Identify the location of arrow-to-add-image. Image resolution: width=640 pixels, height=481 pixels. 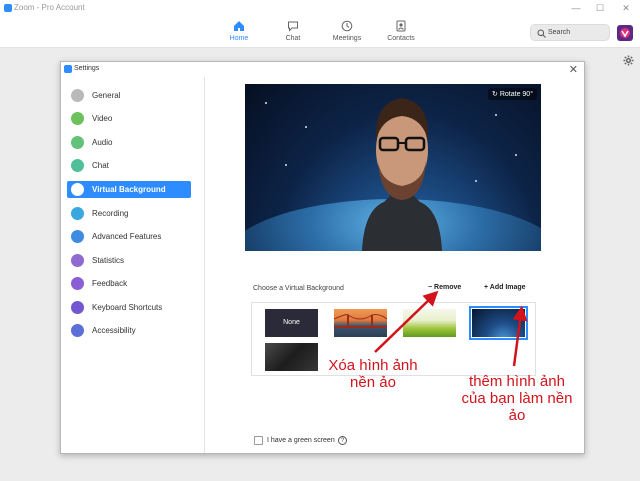
(520, 336).